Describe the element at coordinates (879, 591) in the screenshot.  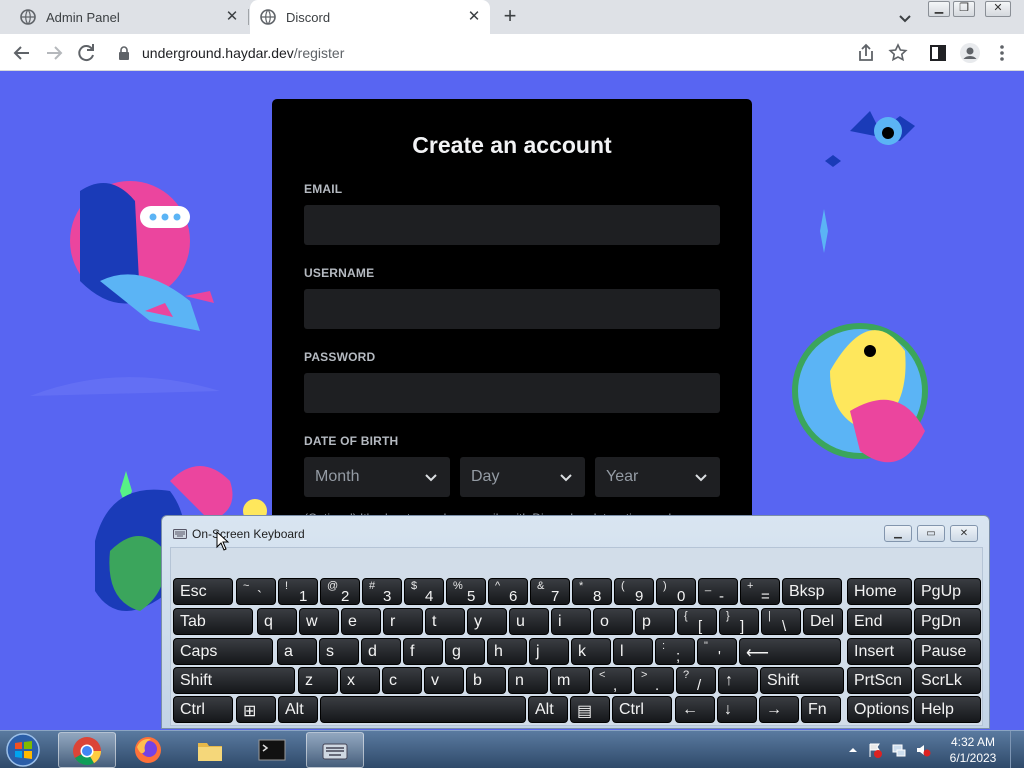
I see `osk-key-home: Home` at that location.